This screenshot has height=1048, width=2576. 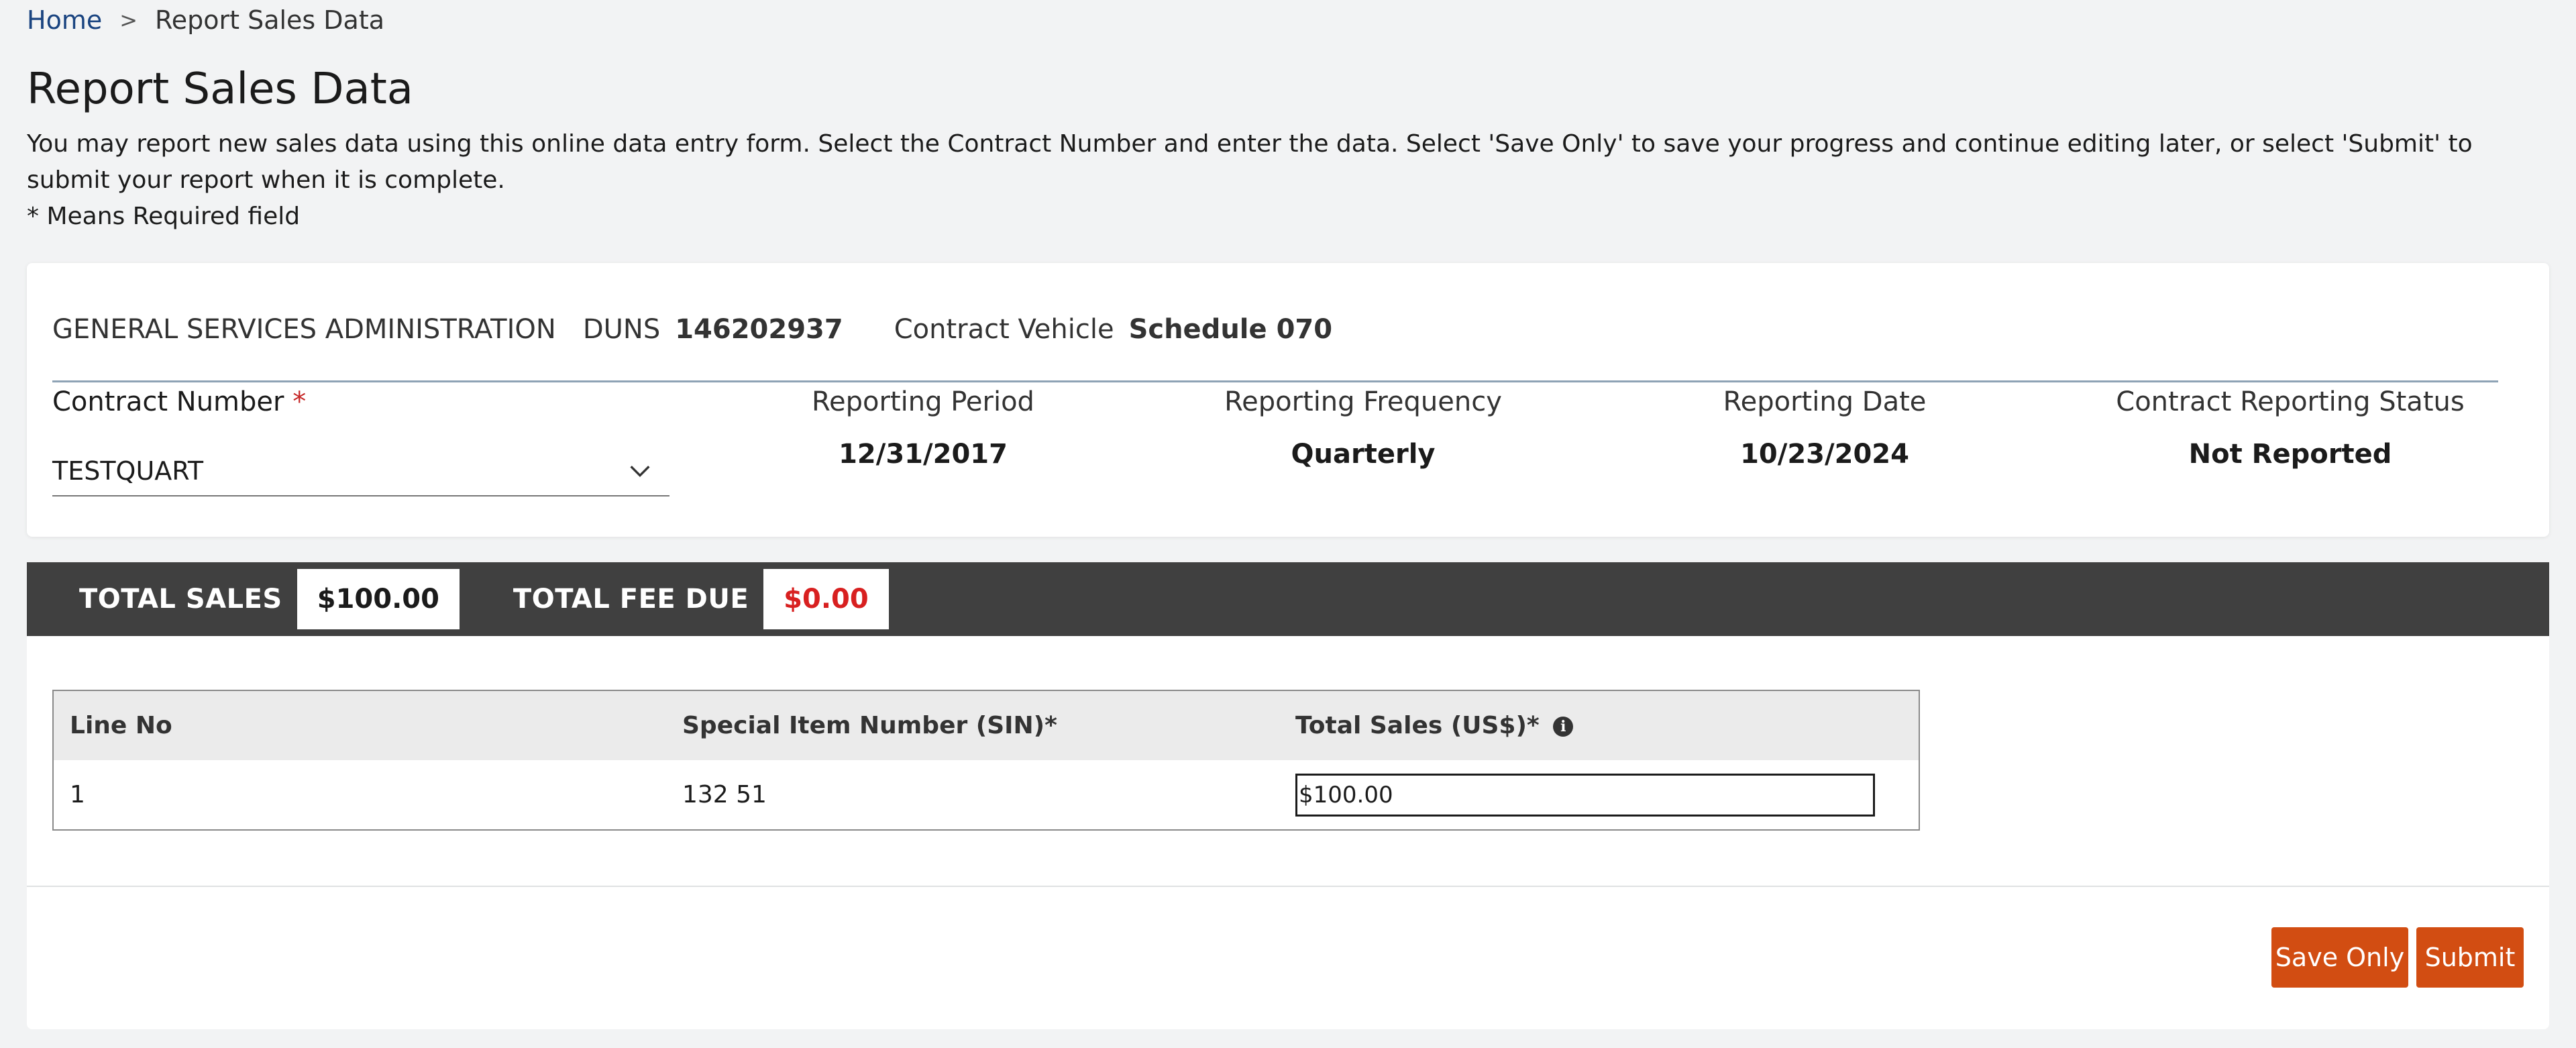 What do you see at coordinates (631, 599) in the screenshot?
I see `total-fee-due-label: TOTAL FEE DUE` at bounding box center [631, 599].